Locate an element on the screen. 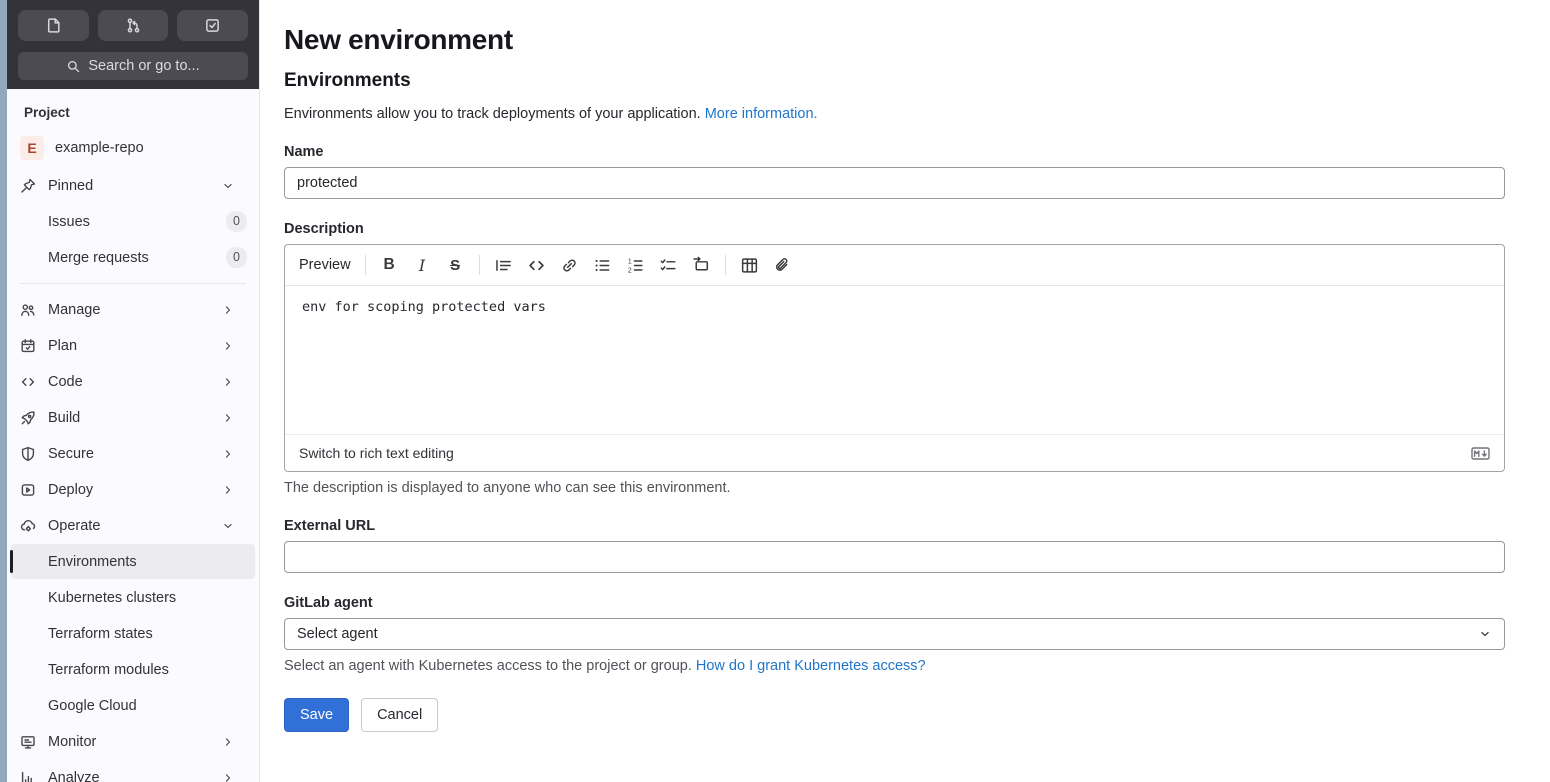 The height and width of the screenshot is (782, 1550). gitlab-agent-label: GitLab agent is located at coordinates (328, 603).